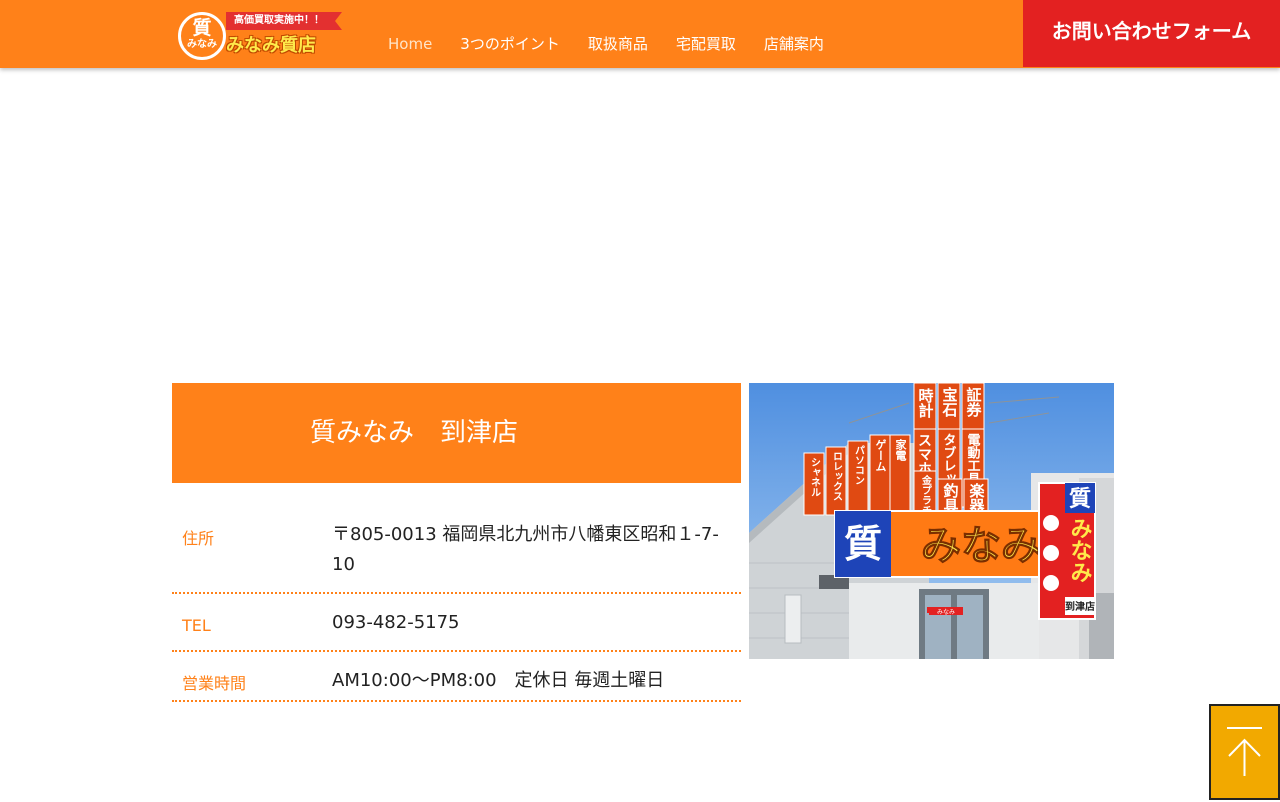  I want to click on nav-store-info: 店舗案内, so click(794, 44).